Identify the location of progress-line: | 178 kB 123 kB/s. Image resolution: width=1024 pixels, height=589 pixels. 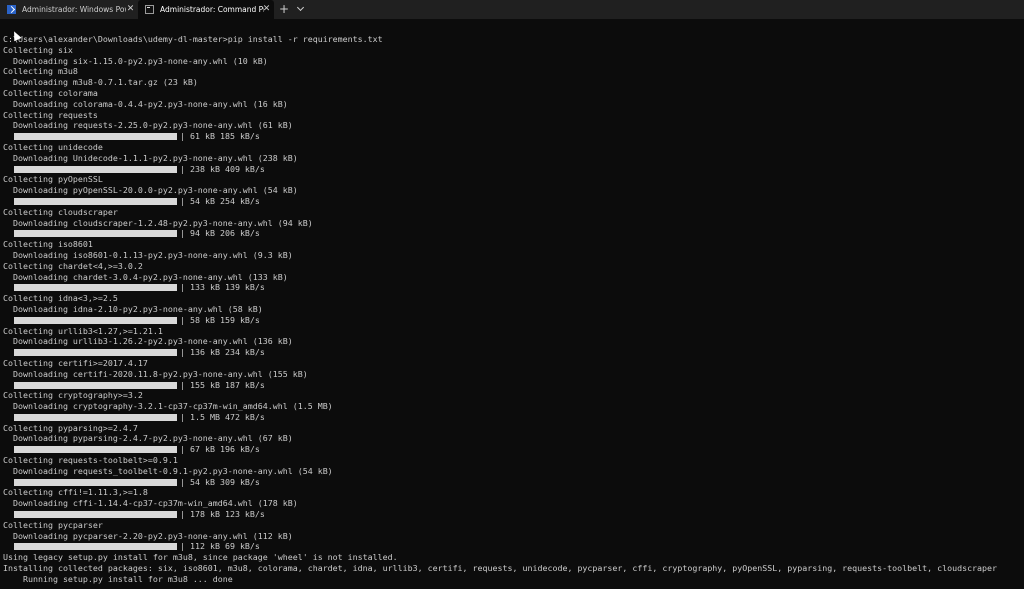
(513, 514).